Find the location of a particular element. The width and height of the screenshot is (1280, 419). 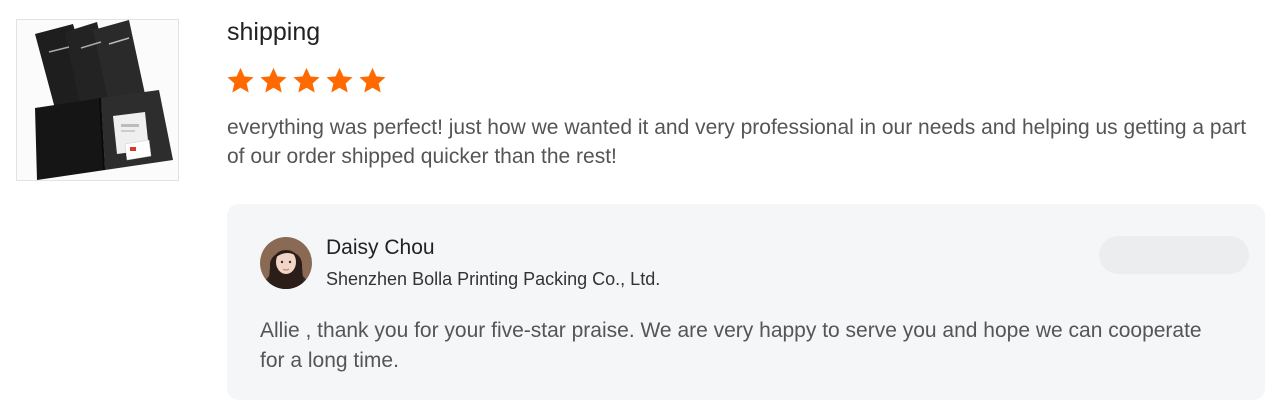

person-avatar-icon is located at coordinates (286, 263).